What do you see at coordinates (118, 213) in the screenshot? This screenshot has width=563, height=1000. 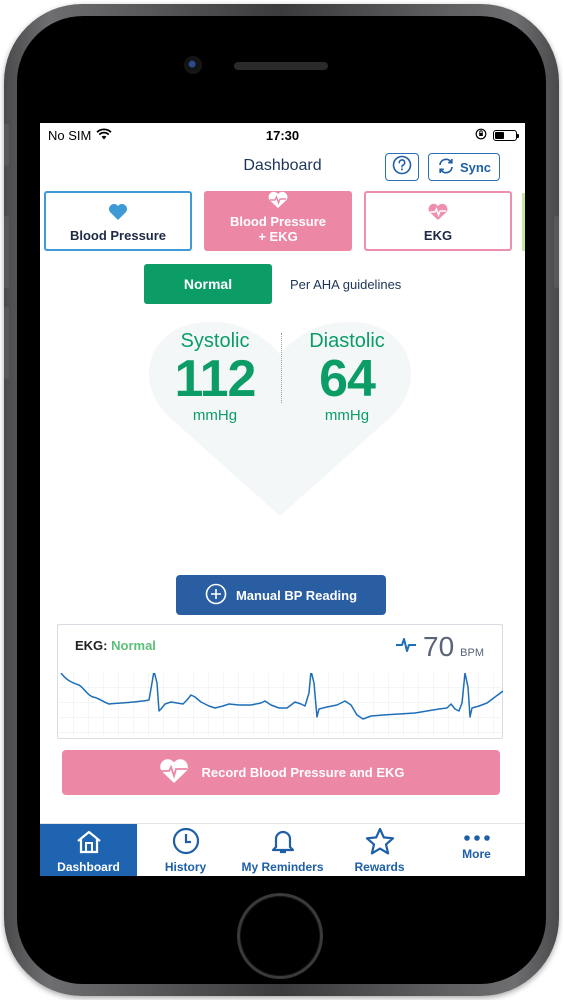 I see `heart-icon` at bounding box center [118, 213].